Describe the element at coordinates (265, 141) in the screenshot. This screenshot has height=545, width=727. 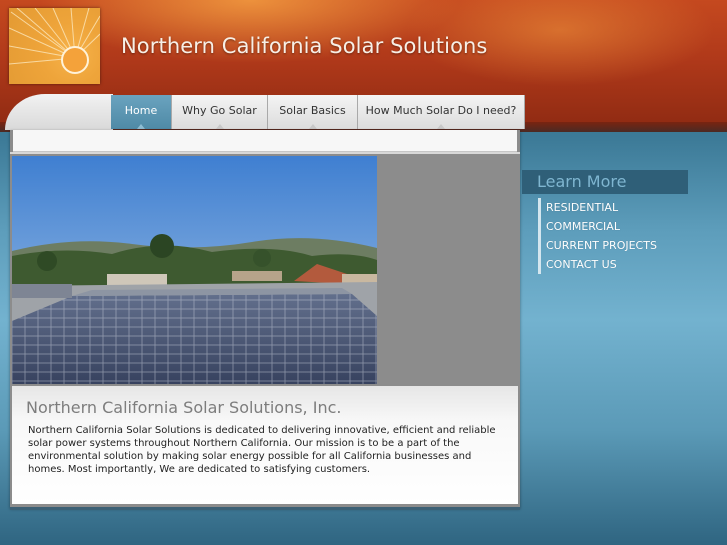
I see `content-top-bar` at that location.